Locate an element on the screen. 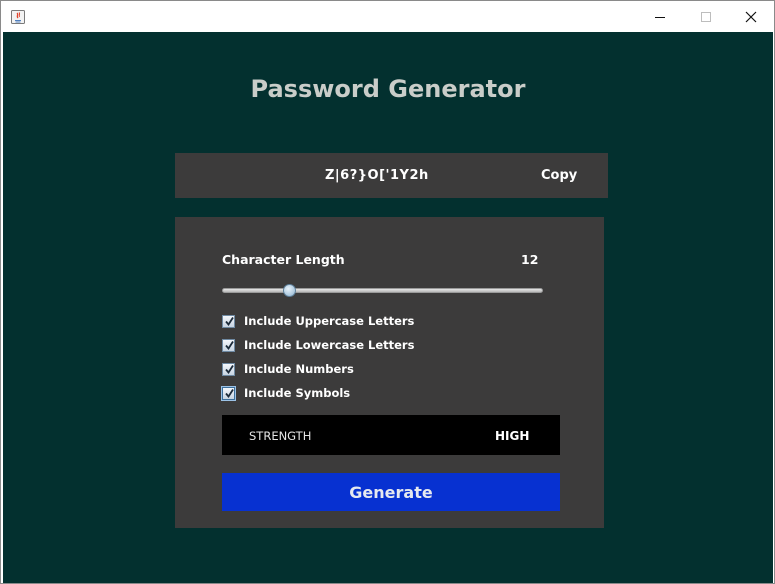  close-icon is located at coordinates (751, 16).